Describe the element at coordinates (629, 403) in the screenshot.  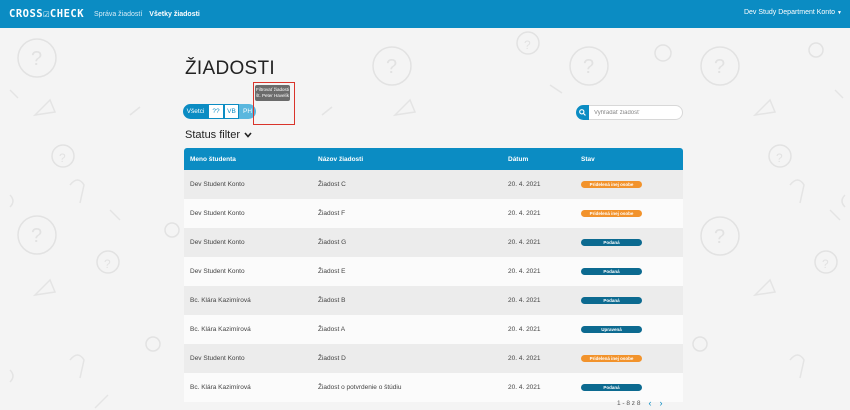
I see `pagination-range: 1 - 8 z 8` at that location.